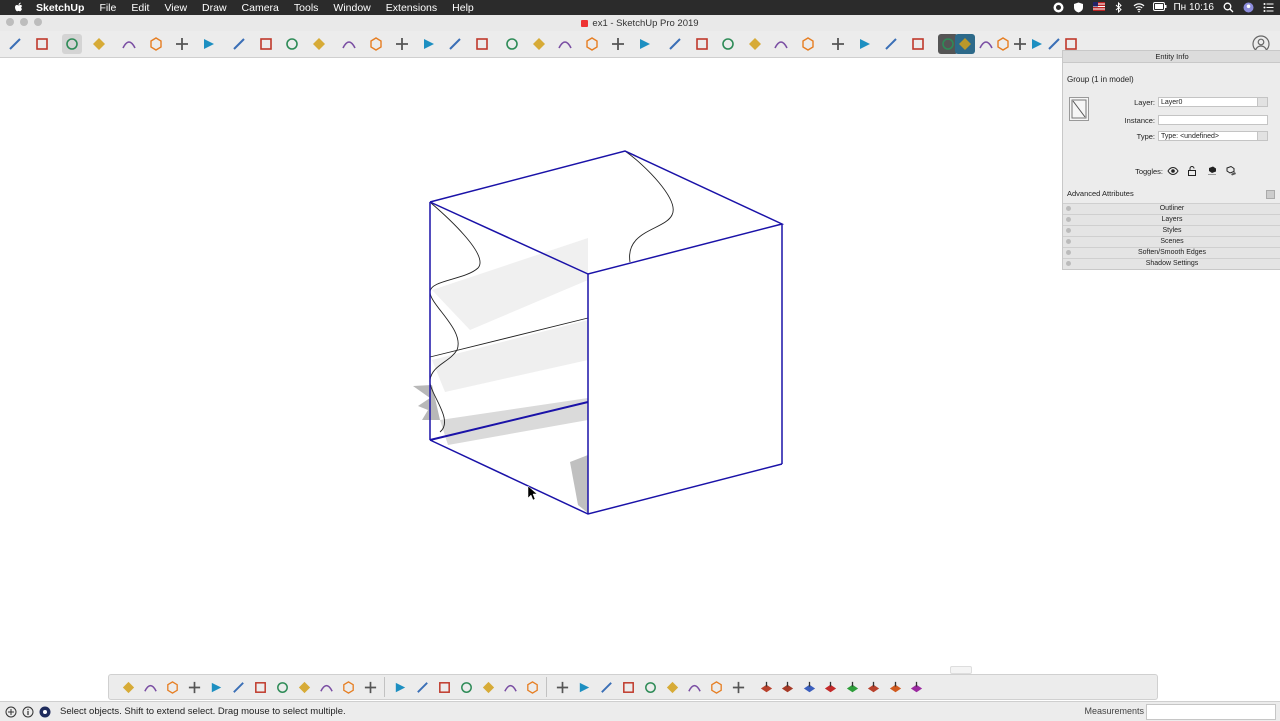 The image size is (1280, 721). I want to click on shield-icon, so click(1078, 7).